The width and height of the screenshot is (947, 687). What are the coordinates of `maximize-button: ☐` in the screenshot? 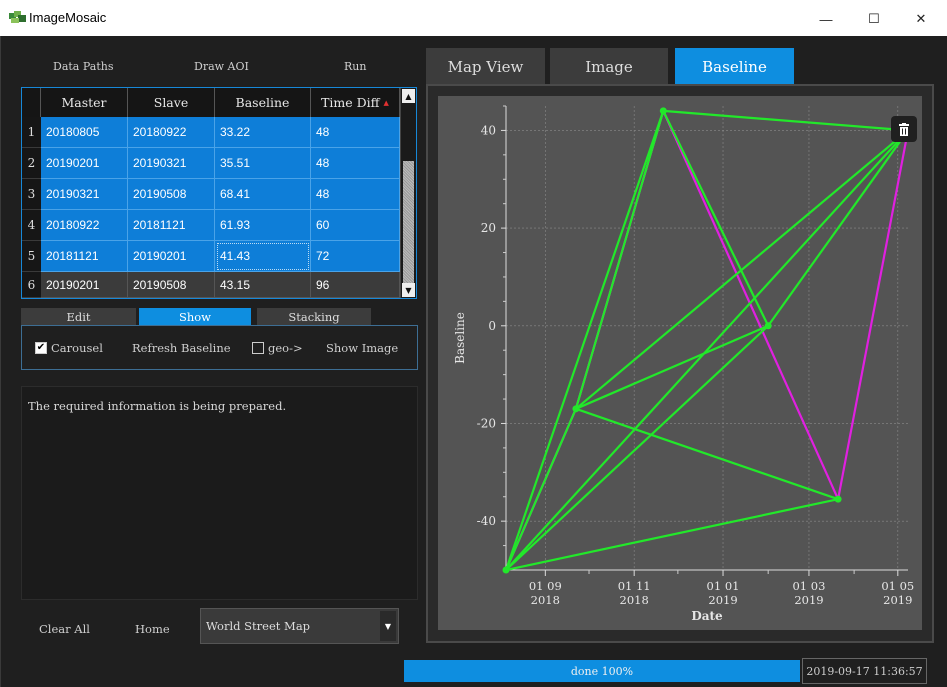 It's located at (874, 19).